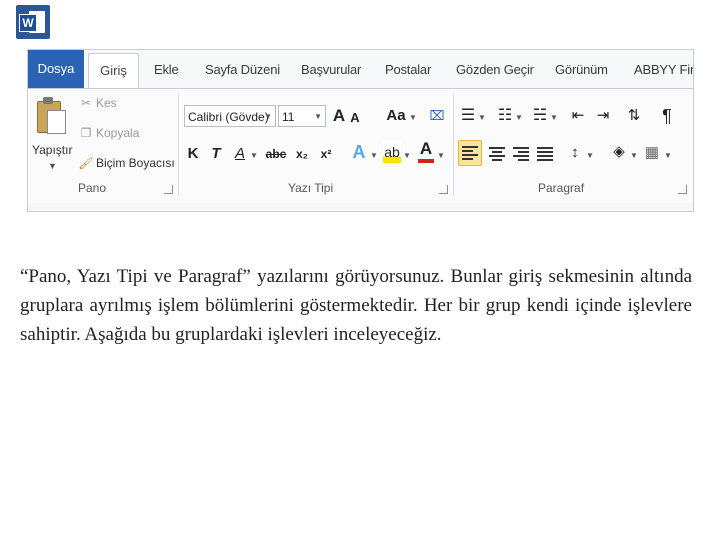 This screenshot has height=540, width=720. Describe the element at coordinates (437, 116) in the screenshot. I see `clear-formatting-icon: ⌧` at that location.